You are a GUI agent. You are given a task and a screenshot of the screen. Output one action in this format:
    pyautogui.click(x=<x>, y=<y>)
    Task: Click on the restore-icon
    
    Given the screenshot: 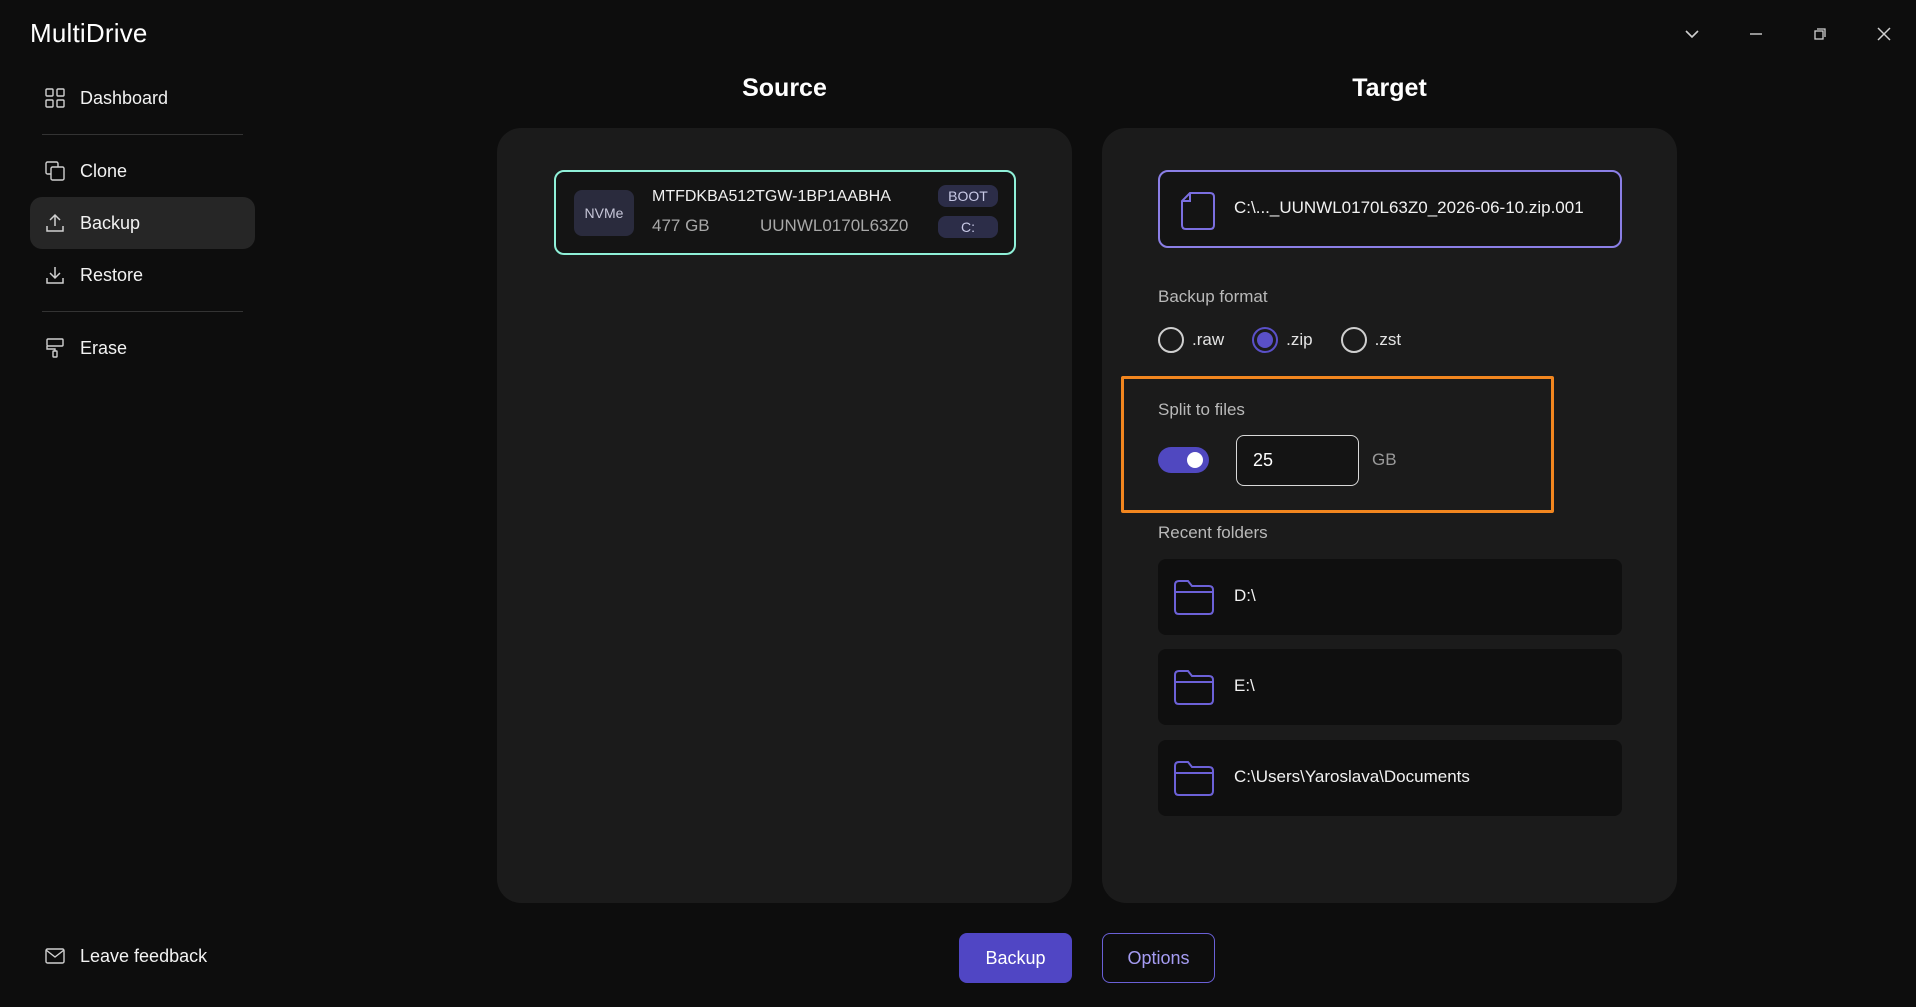 What is the action you would take?
    pyautogui.click(x=1820, y=34)
    